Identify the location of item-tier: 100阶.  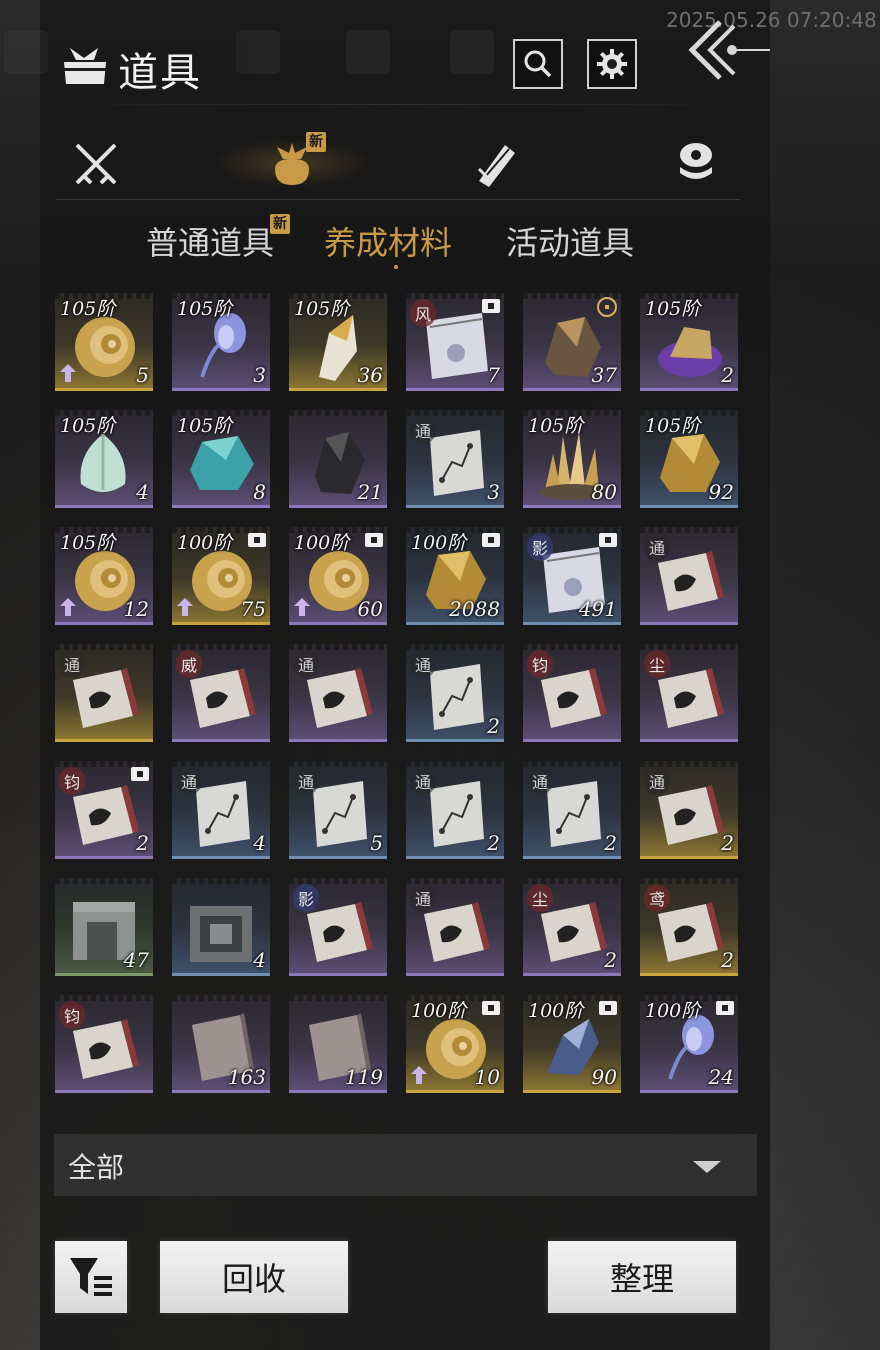
(439, 543).